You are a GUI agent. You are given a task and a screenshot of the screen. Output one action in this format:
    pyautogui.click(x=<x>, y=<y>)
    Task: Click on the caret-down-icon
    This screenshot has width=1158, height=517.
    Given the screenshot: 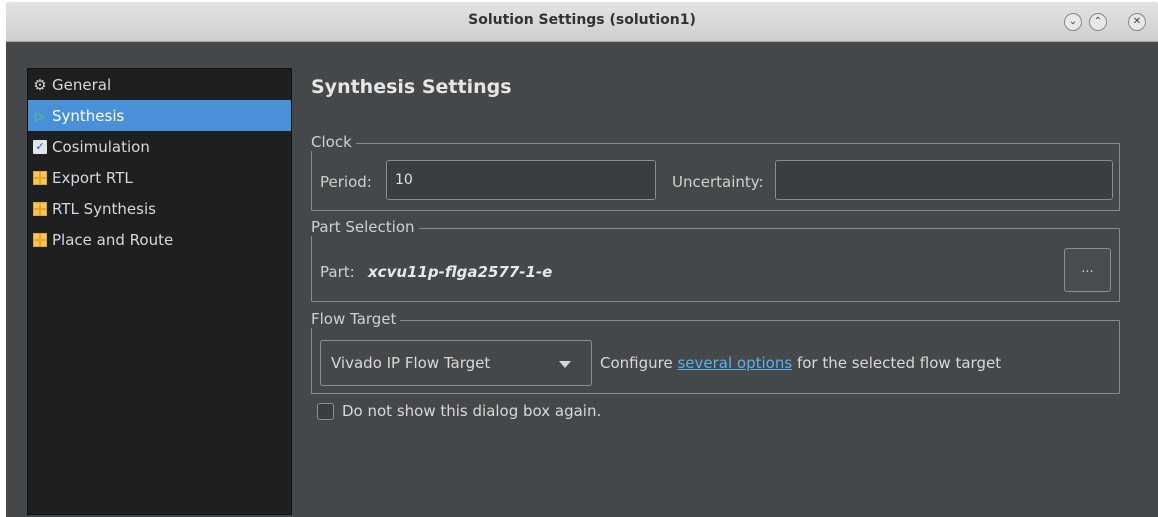 What is the action you would take?
    pyautogui.click(x=565, y=364)
    